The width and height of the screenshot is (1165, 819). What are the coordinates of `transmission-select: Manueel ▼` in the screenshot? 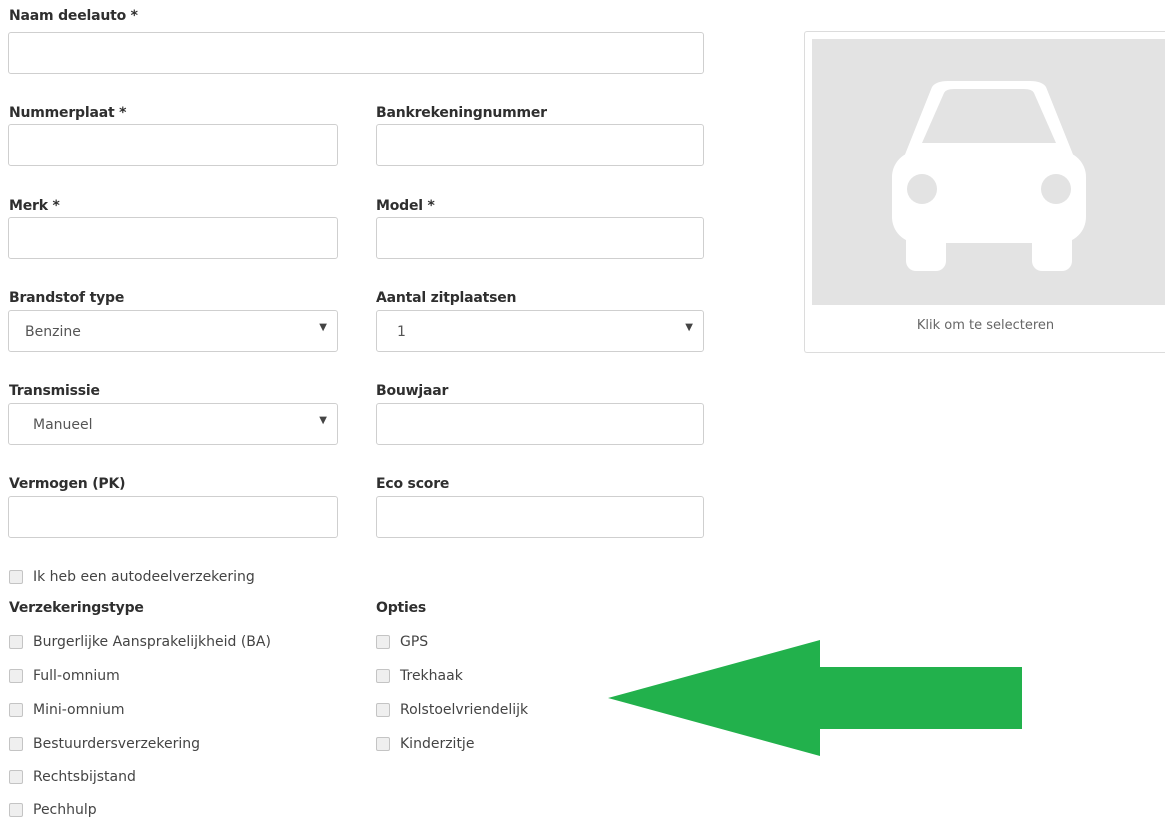 It's located at (173, 424).